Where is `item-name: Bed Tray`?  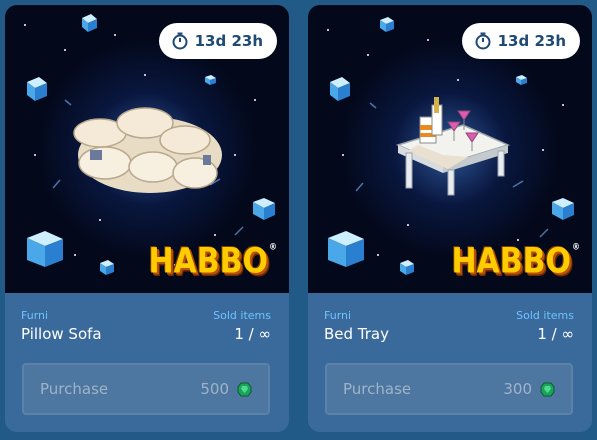 item-name: Bed Tray is located at coordinates (357, 334).